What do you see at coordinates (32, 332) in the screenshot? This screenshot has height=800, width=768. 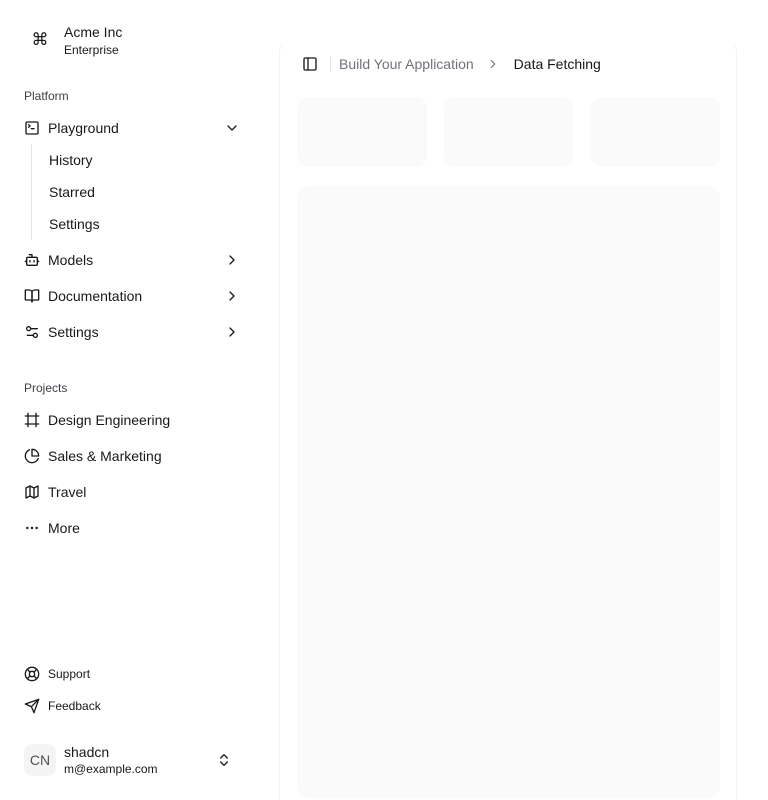 I see `settings-sliders-icon` at bounding box center [32, 332].